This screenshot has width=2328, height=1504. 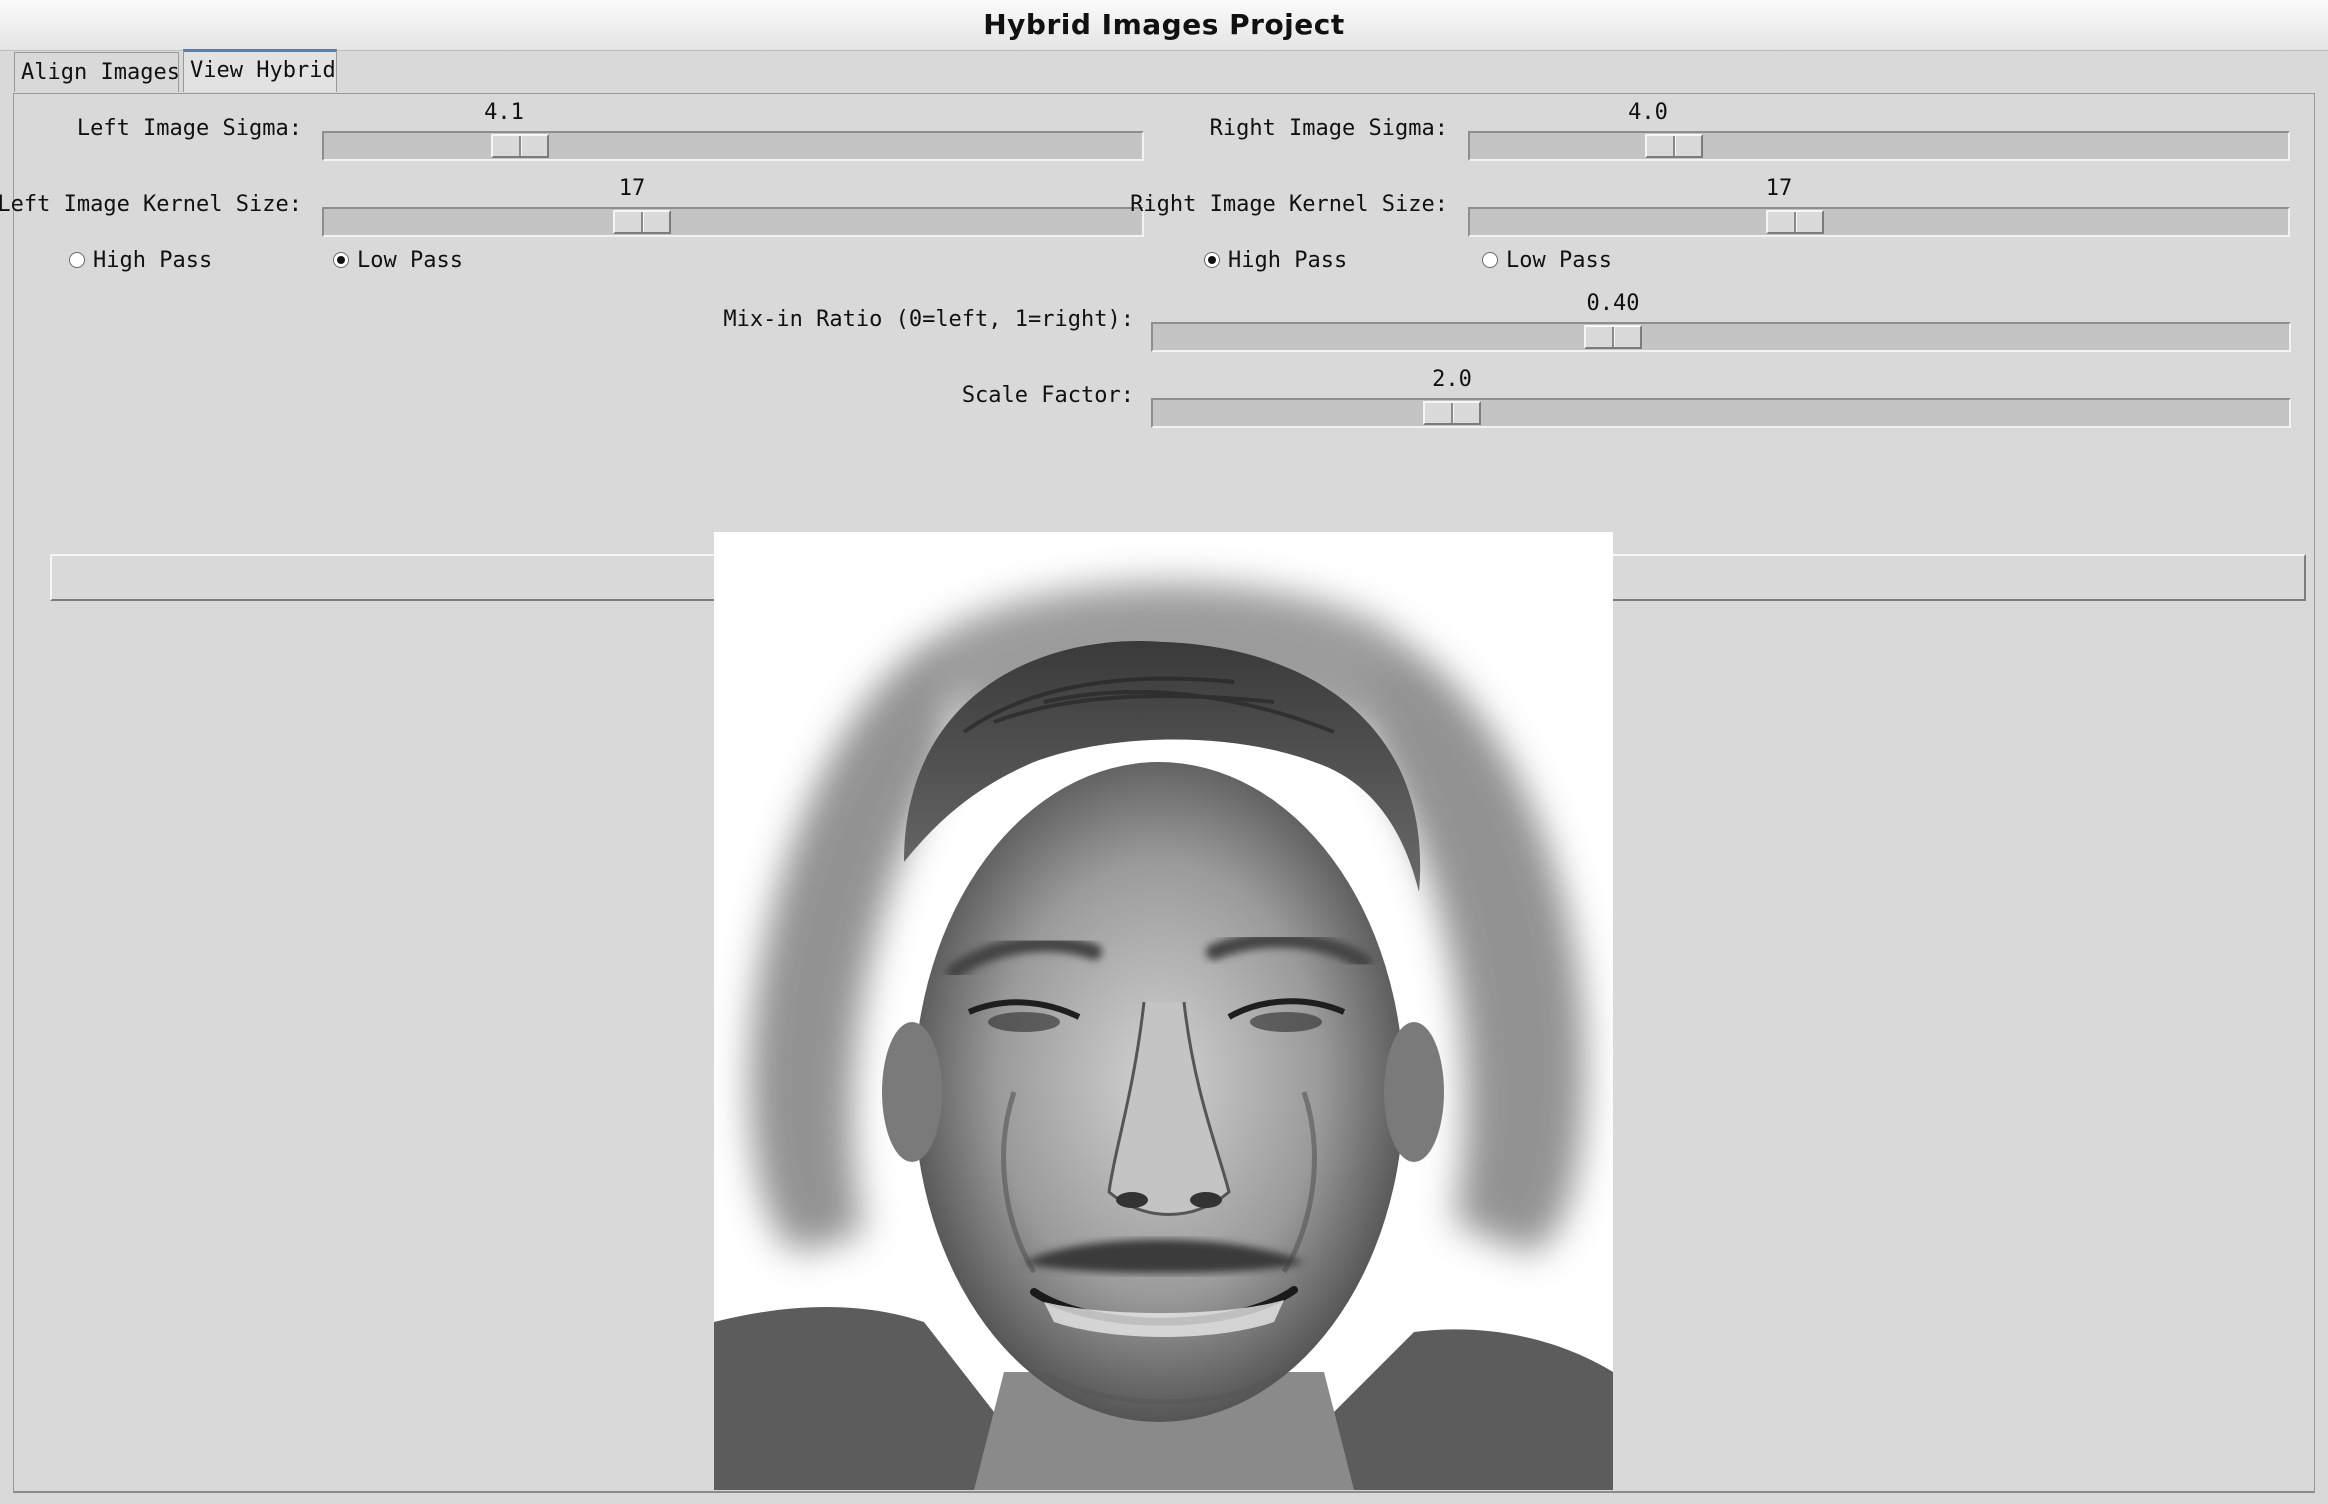 I want to click on mix-ratio-slider-thumb, so click(x=1613, y=337).